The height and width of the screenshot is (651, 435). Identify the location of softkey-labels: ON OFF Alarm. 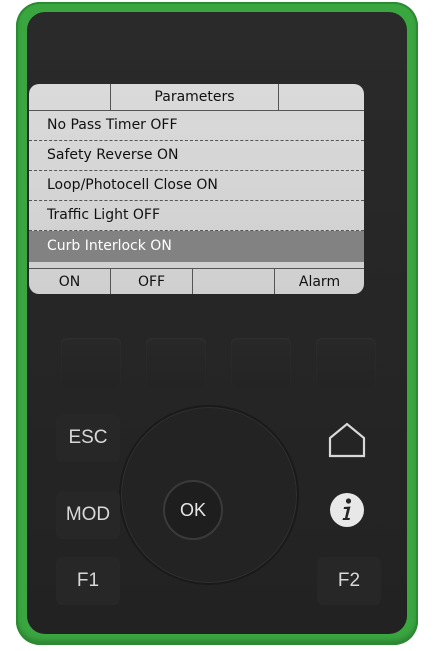
(196, 281).